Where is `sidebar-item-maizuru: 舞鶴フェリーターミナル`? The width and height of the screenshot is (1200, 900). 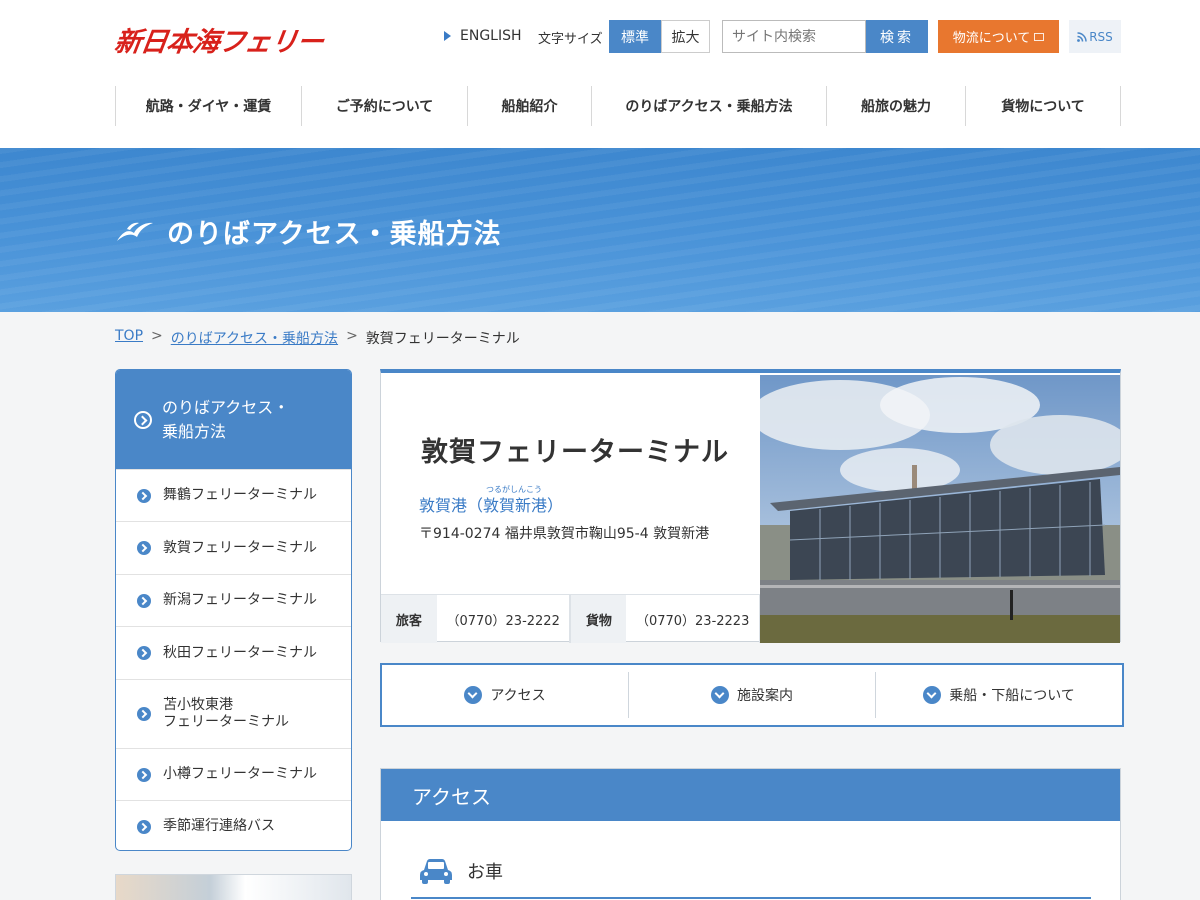 sidebar-item-maizuru: 舞鶴フェリーターミナル is located at coordinates (233, 495).